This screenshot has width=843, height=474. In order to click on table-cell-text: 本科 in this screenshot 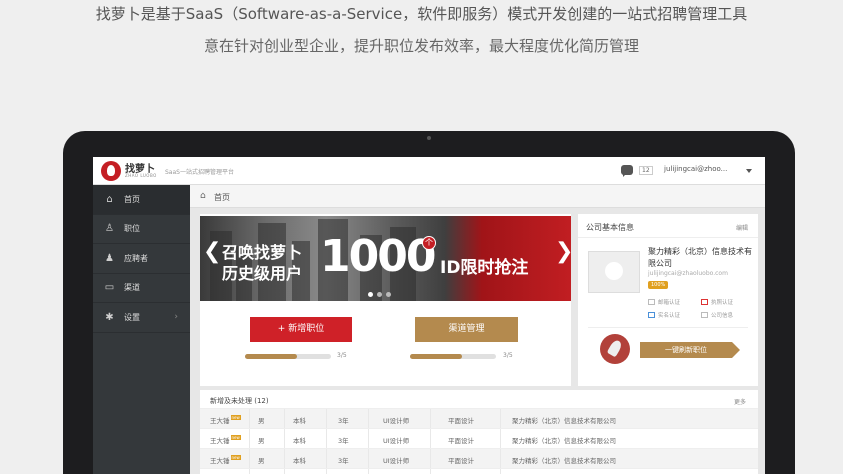, I will do `click(299, 421)`.